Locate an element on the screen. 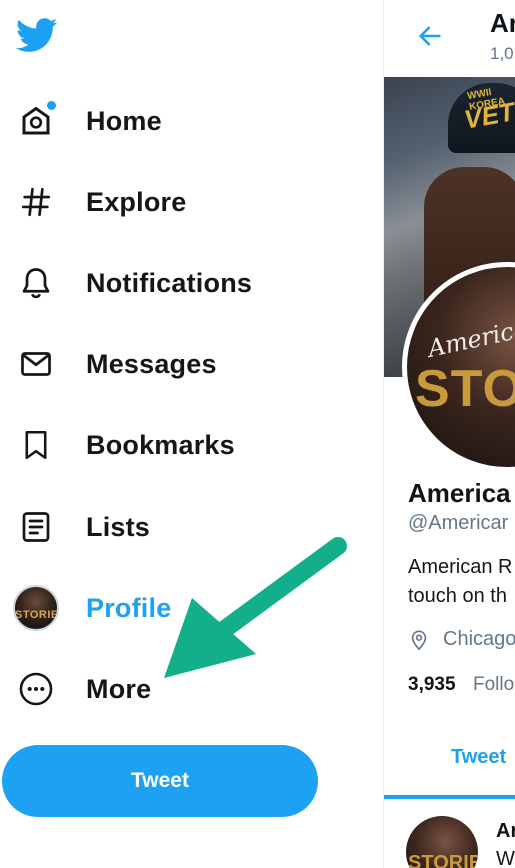 Image resolution: width=515 pixels, height=868 pixels. nav-label-messages: Messages is located at coordinates (151, 363).